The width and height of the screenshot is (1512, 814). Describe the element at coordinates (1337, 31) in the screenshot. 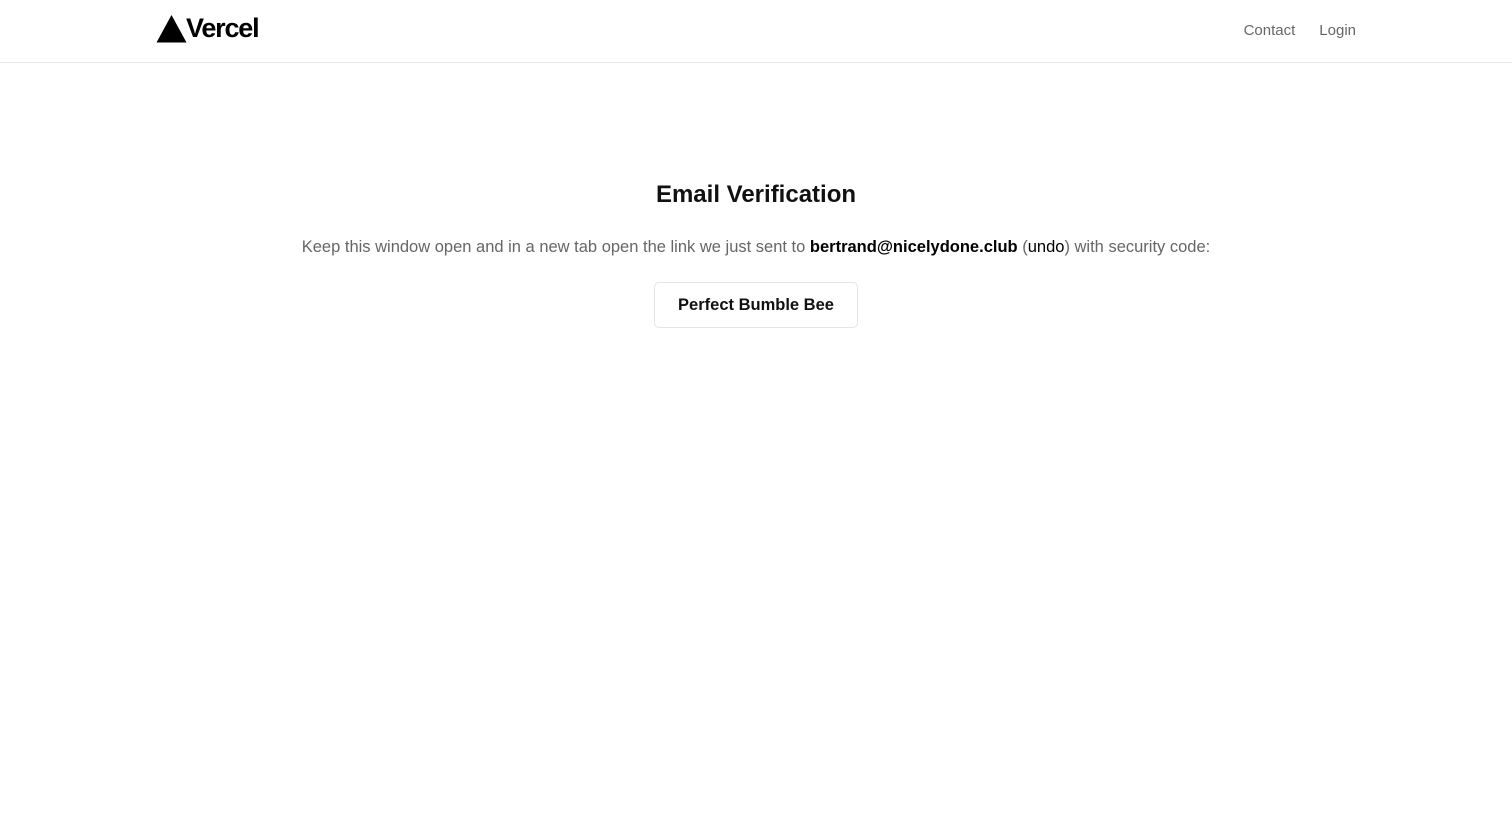

I see `login-link: Login` at that location.